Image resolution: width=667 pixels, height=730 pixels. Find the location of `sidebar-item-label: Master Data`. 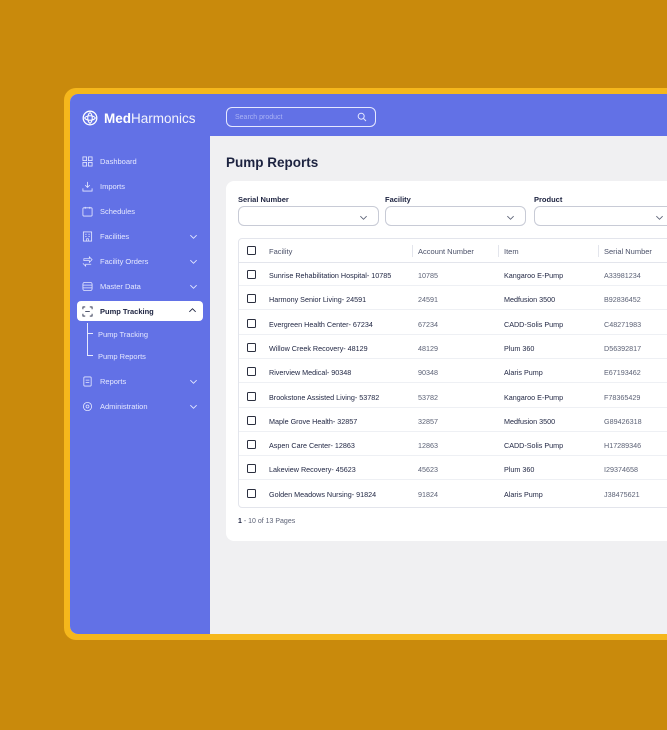

sidebar-item-label: Master Data is located at coordinates (120, 286).